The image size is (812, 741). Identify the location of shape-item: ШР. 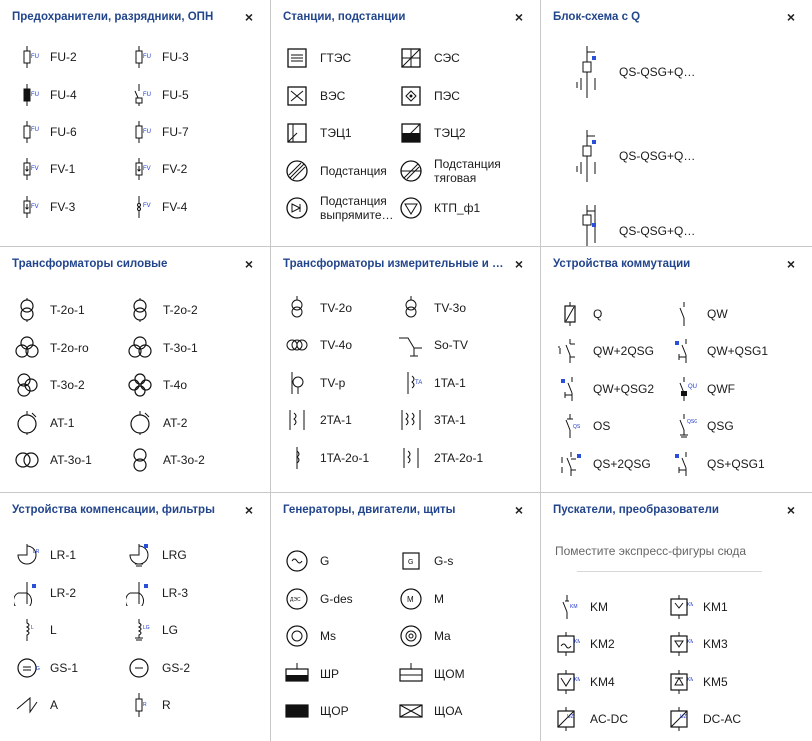
(311, 674).